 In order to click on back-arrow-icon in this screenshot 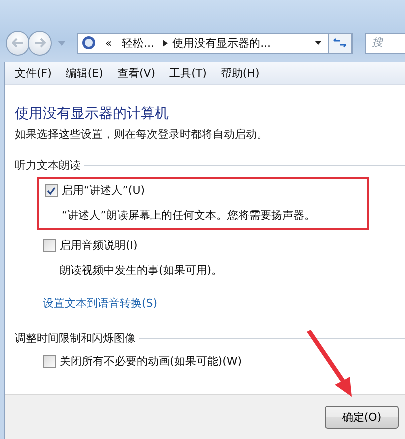, I will do `click(18, 43)`.